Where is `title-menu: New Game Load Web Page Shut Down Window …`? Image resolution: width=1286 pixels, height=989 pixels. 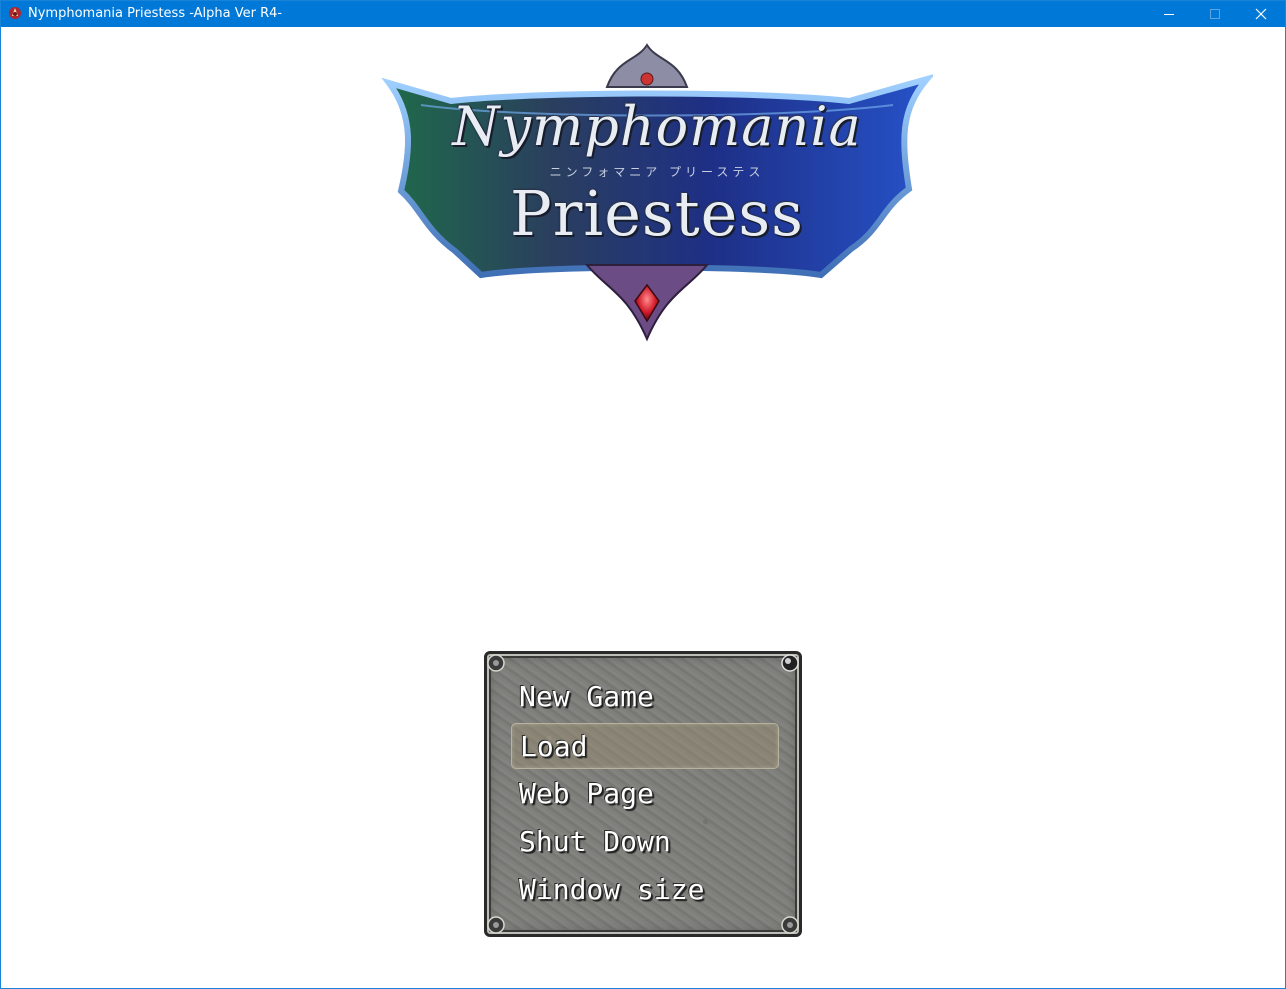 title-menu: New Game Load Web Page Shut Down Window … is located at coordinates (643, 794).